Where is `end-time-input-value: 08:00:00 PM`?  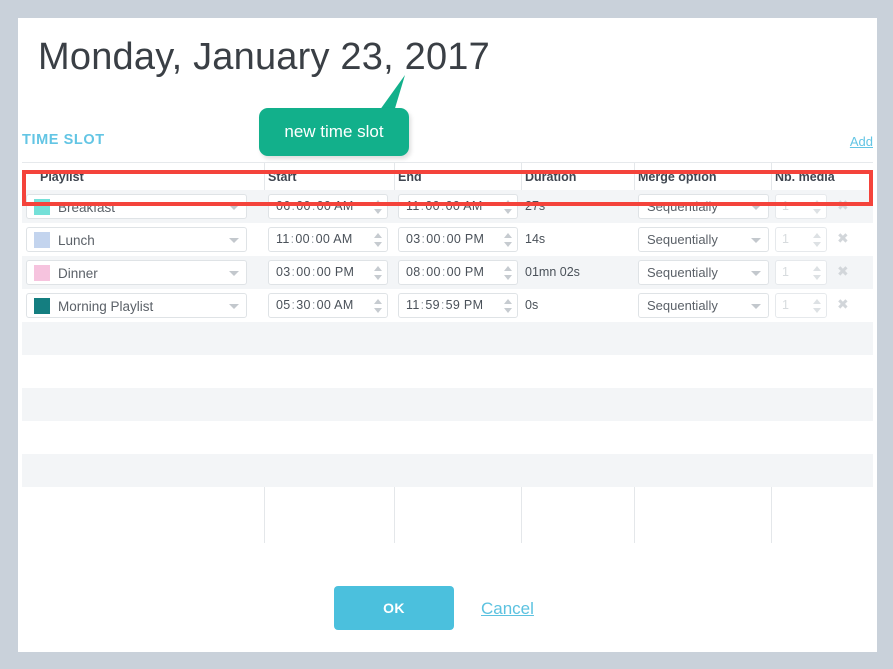 end-time-input-value: 08:00:00 PM is located at coordinates (445, 272).